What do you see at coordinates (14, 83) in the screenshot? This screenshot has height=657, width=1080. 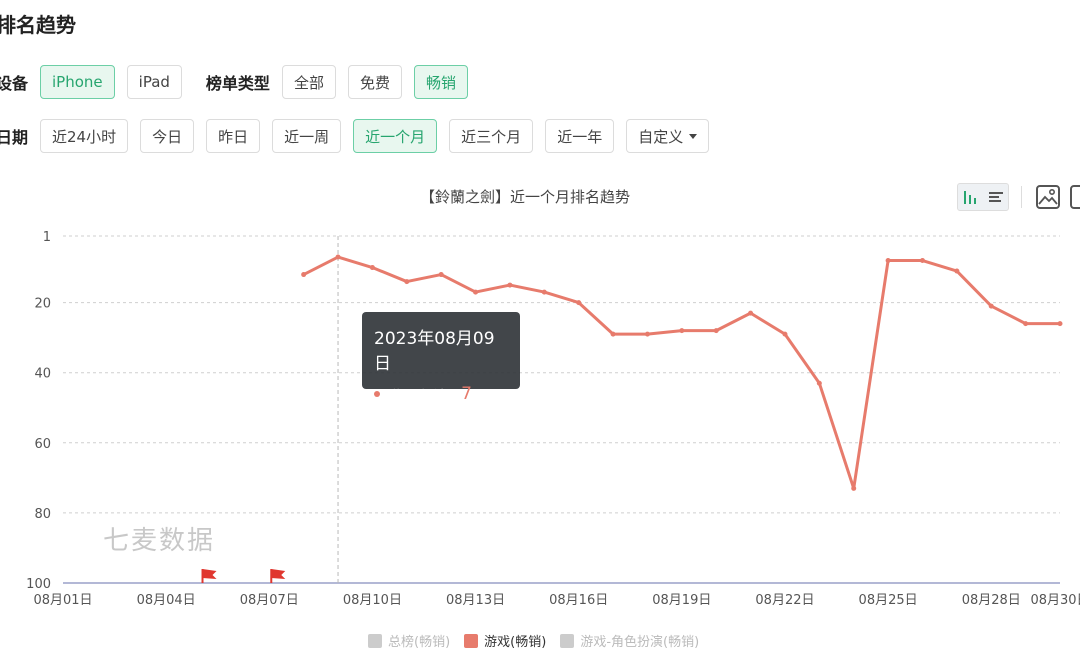 I see `device-label: 设备` at bounding box center [14, 83].